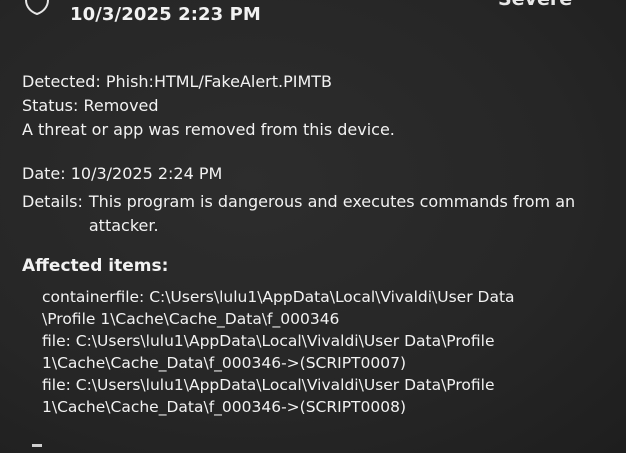 The image size is (626, 453). Describe the element at coordinates (50, 105) in the screenshot. I see `status-label: Status:` at that location.